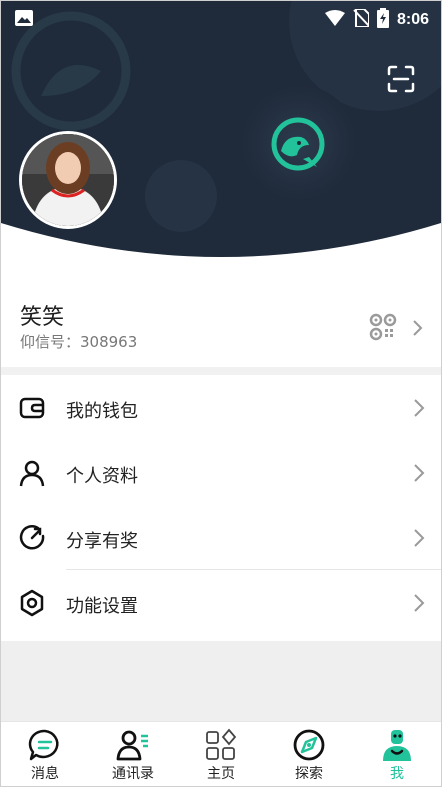  Describe the element at coordinates (102, 476) in the screenshot. I see `menu-item-label: 个人资料` at that location.